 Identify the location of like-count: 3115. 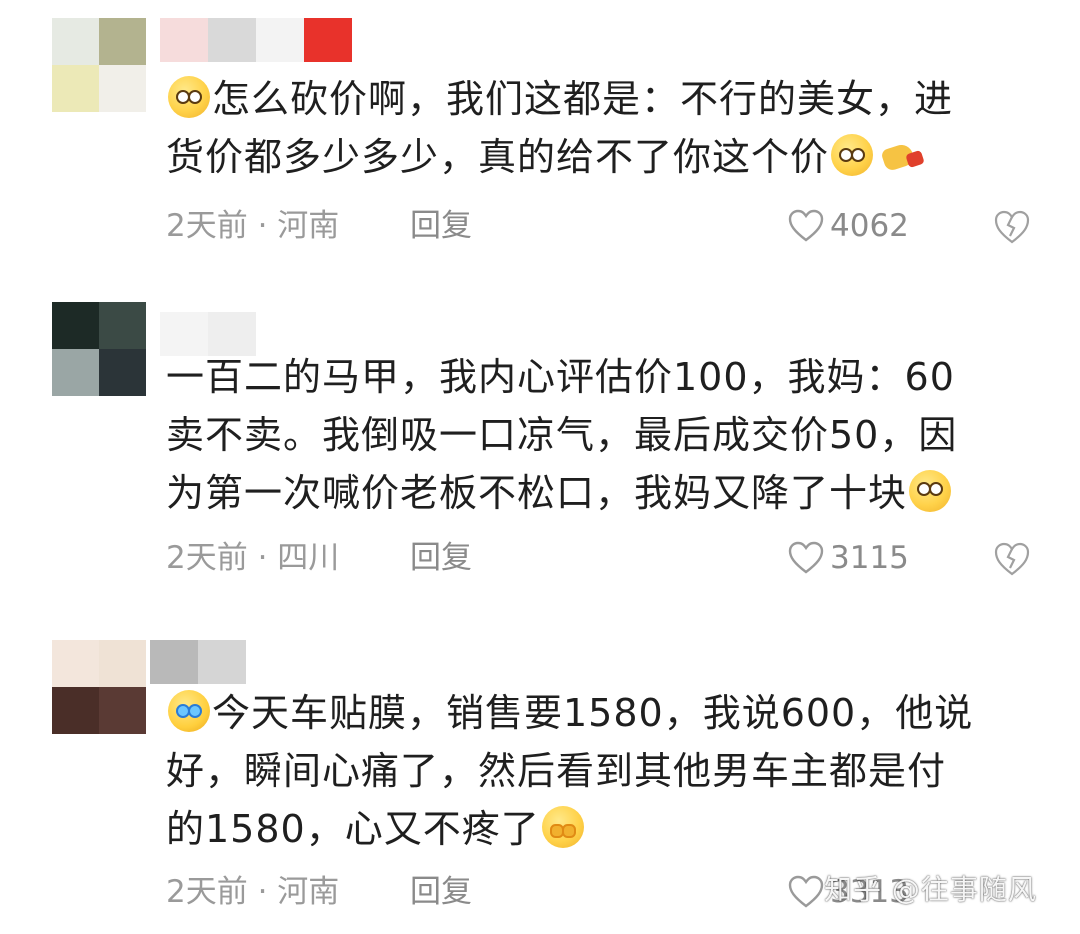
(869, 558).